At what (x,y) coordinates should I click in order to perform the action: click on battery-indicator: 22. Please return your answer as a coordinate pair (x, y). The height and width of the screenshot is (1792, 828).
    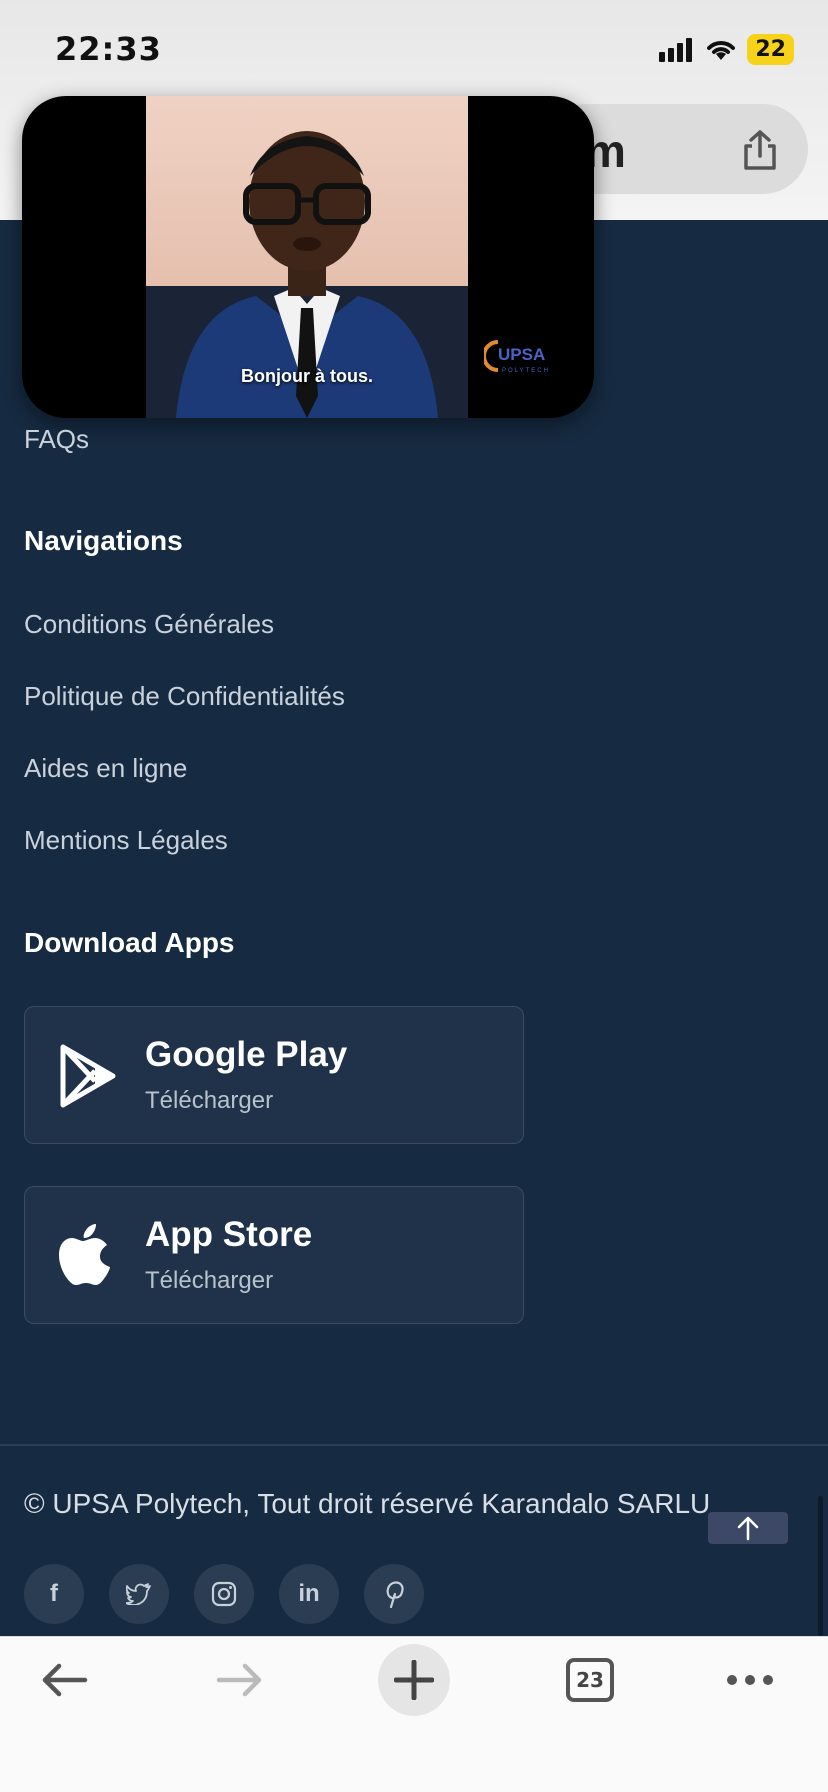
    Looking at the image, I should click on (770, 49).